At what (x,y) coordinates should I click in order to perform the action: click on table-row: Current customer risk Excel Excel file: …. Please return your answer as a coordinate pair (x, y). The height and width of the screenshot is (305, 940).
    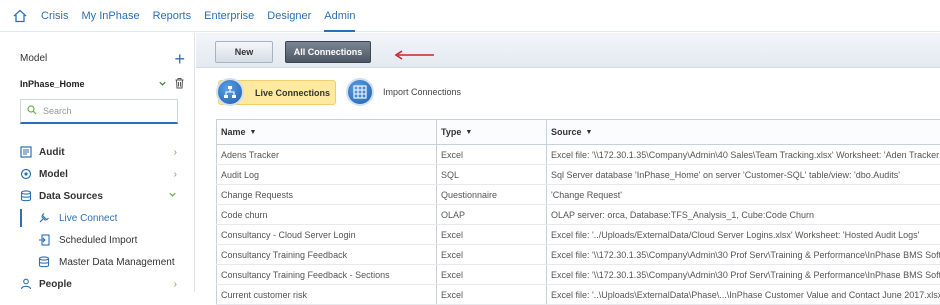
    Looking at the image, I should click on (578, 295).